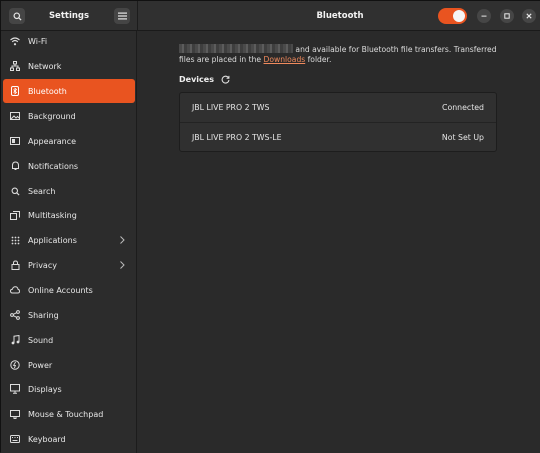  What do you see at coordinates (69, 191) in the screenshot?
I see `sidebar-item-search: Search` at bounding box center [69, 191].